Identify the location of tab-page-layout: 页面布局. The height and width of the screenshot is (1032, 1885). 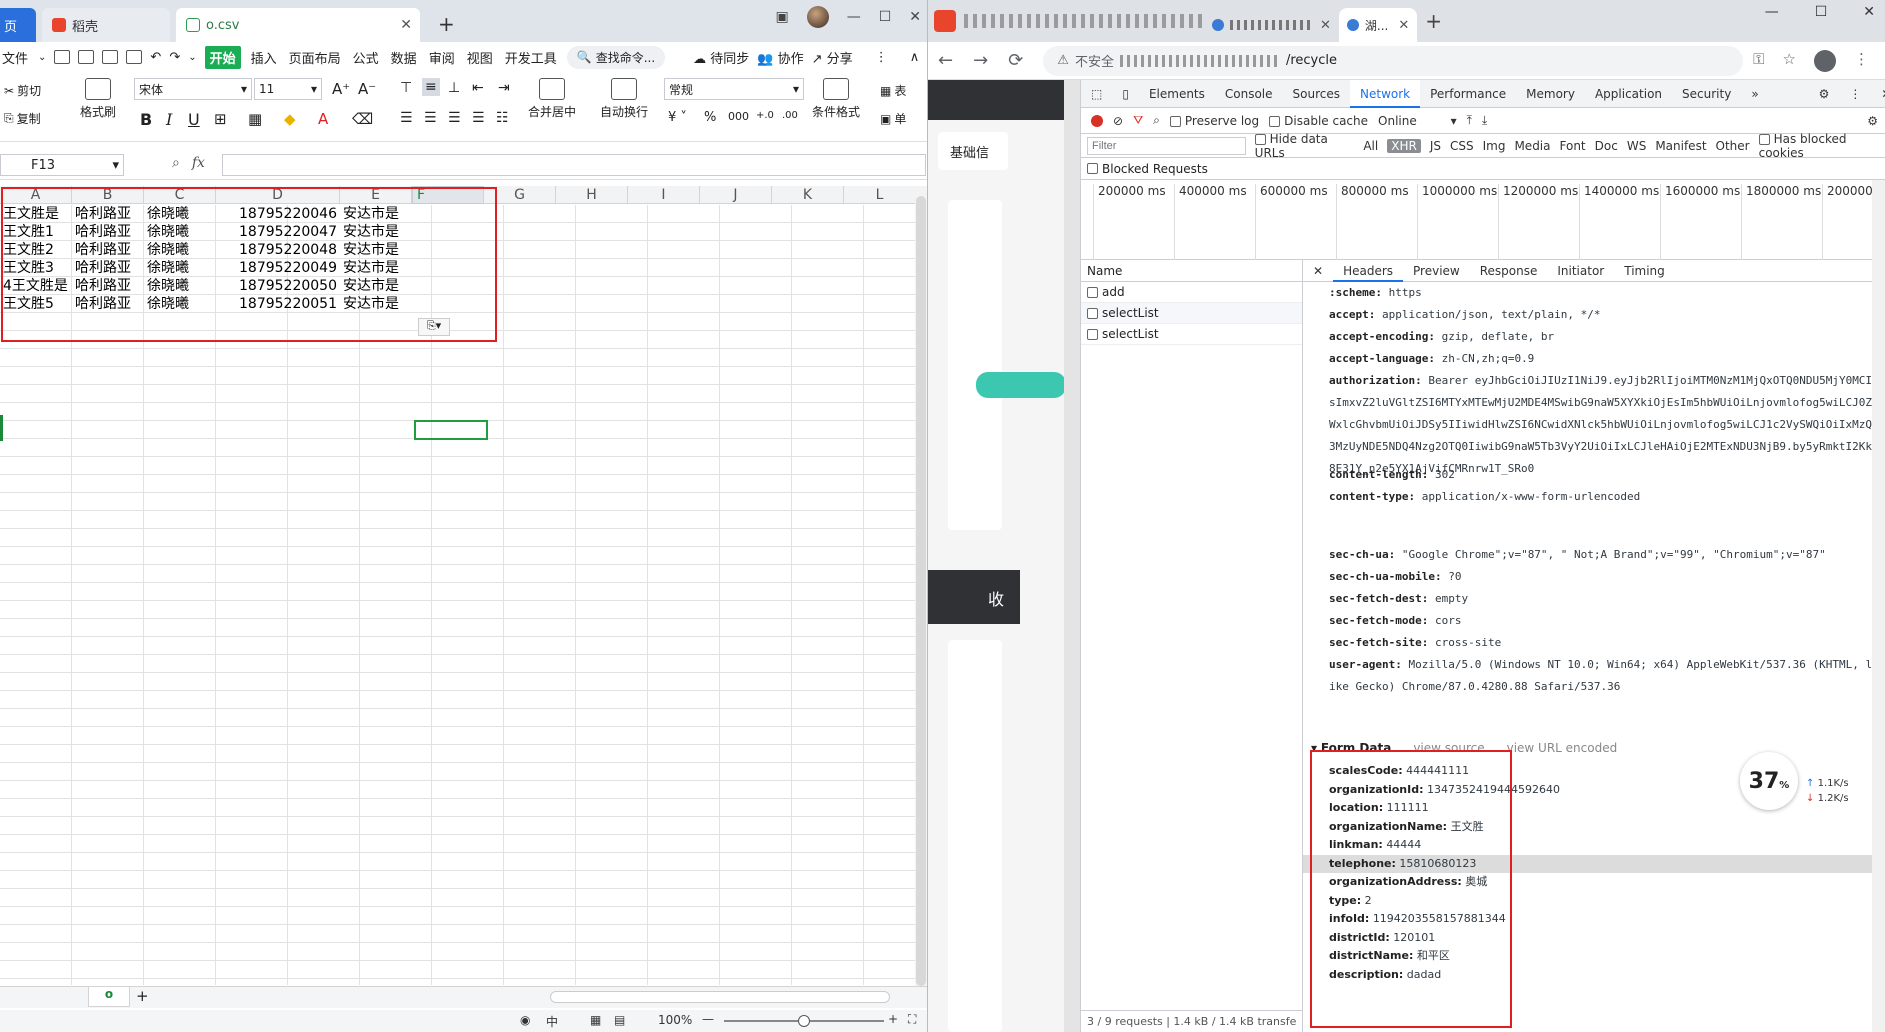
(315, 57).